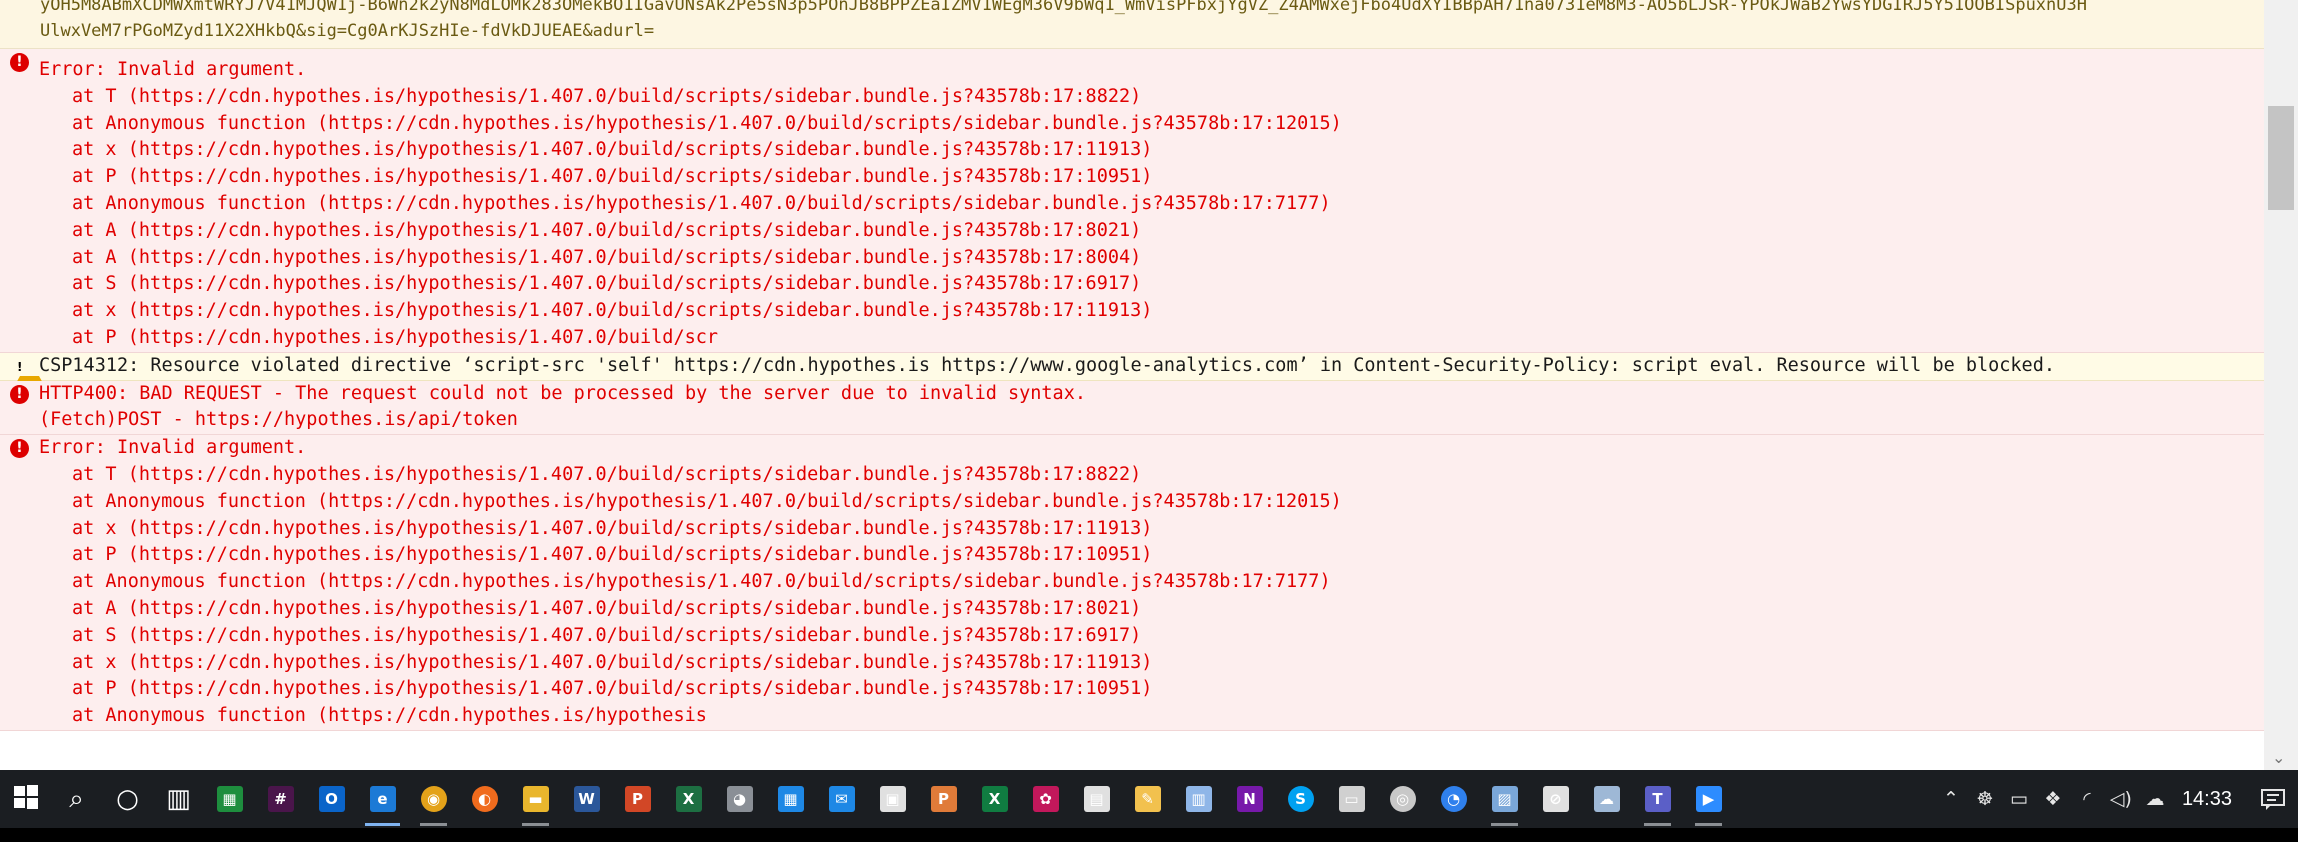 This screenshot has width=2298, height=842. I want to click on app-remote-desktop: ▭, so click(1351, 799).